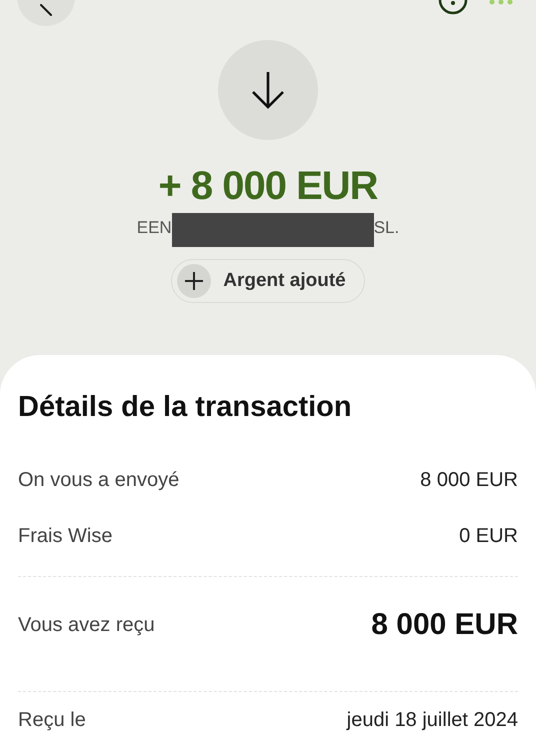 The image size is (536, 756). What do you see at coordinates (432, 720) in the screenshot?
I see `detail-value: jeudi 18 juillet 2024` at bounding box center [432, 720].